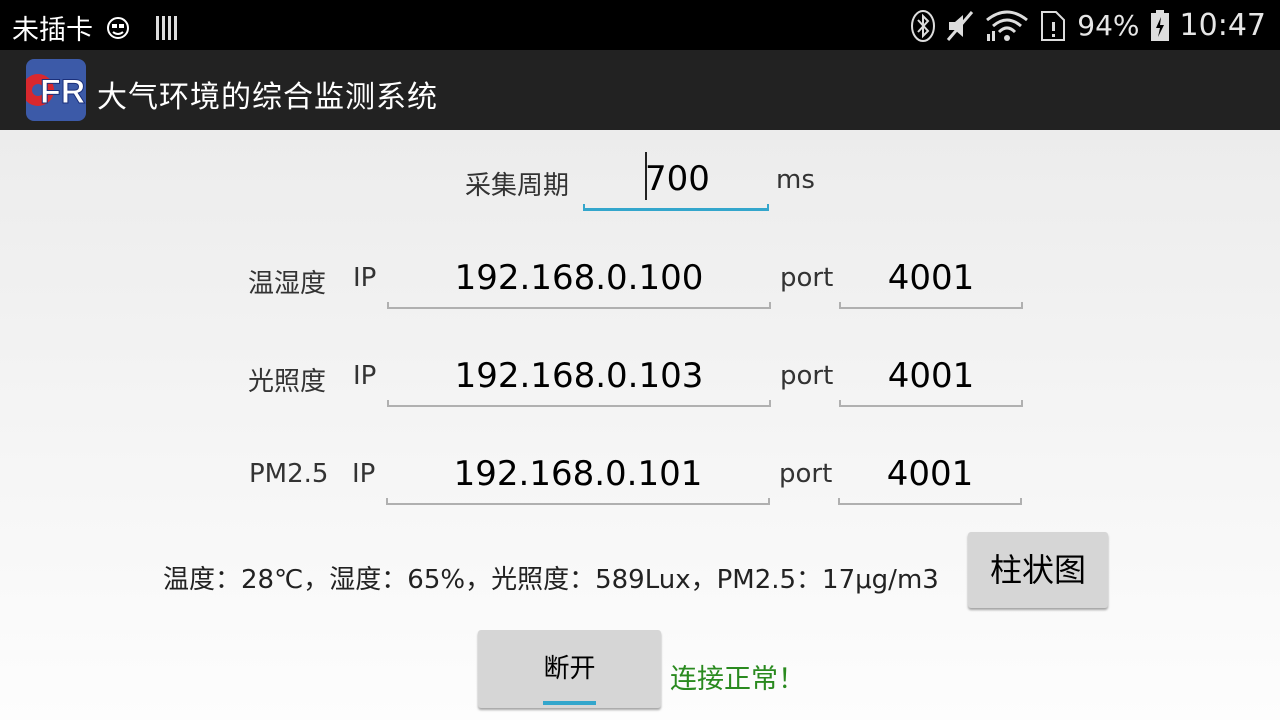 Image resolution: width=1280 pixels, height=720 pixels. Describe the element at coordinates (52, 30) in the screenshot. I see `carrier-label: 未插卡` at that location.